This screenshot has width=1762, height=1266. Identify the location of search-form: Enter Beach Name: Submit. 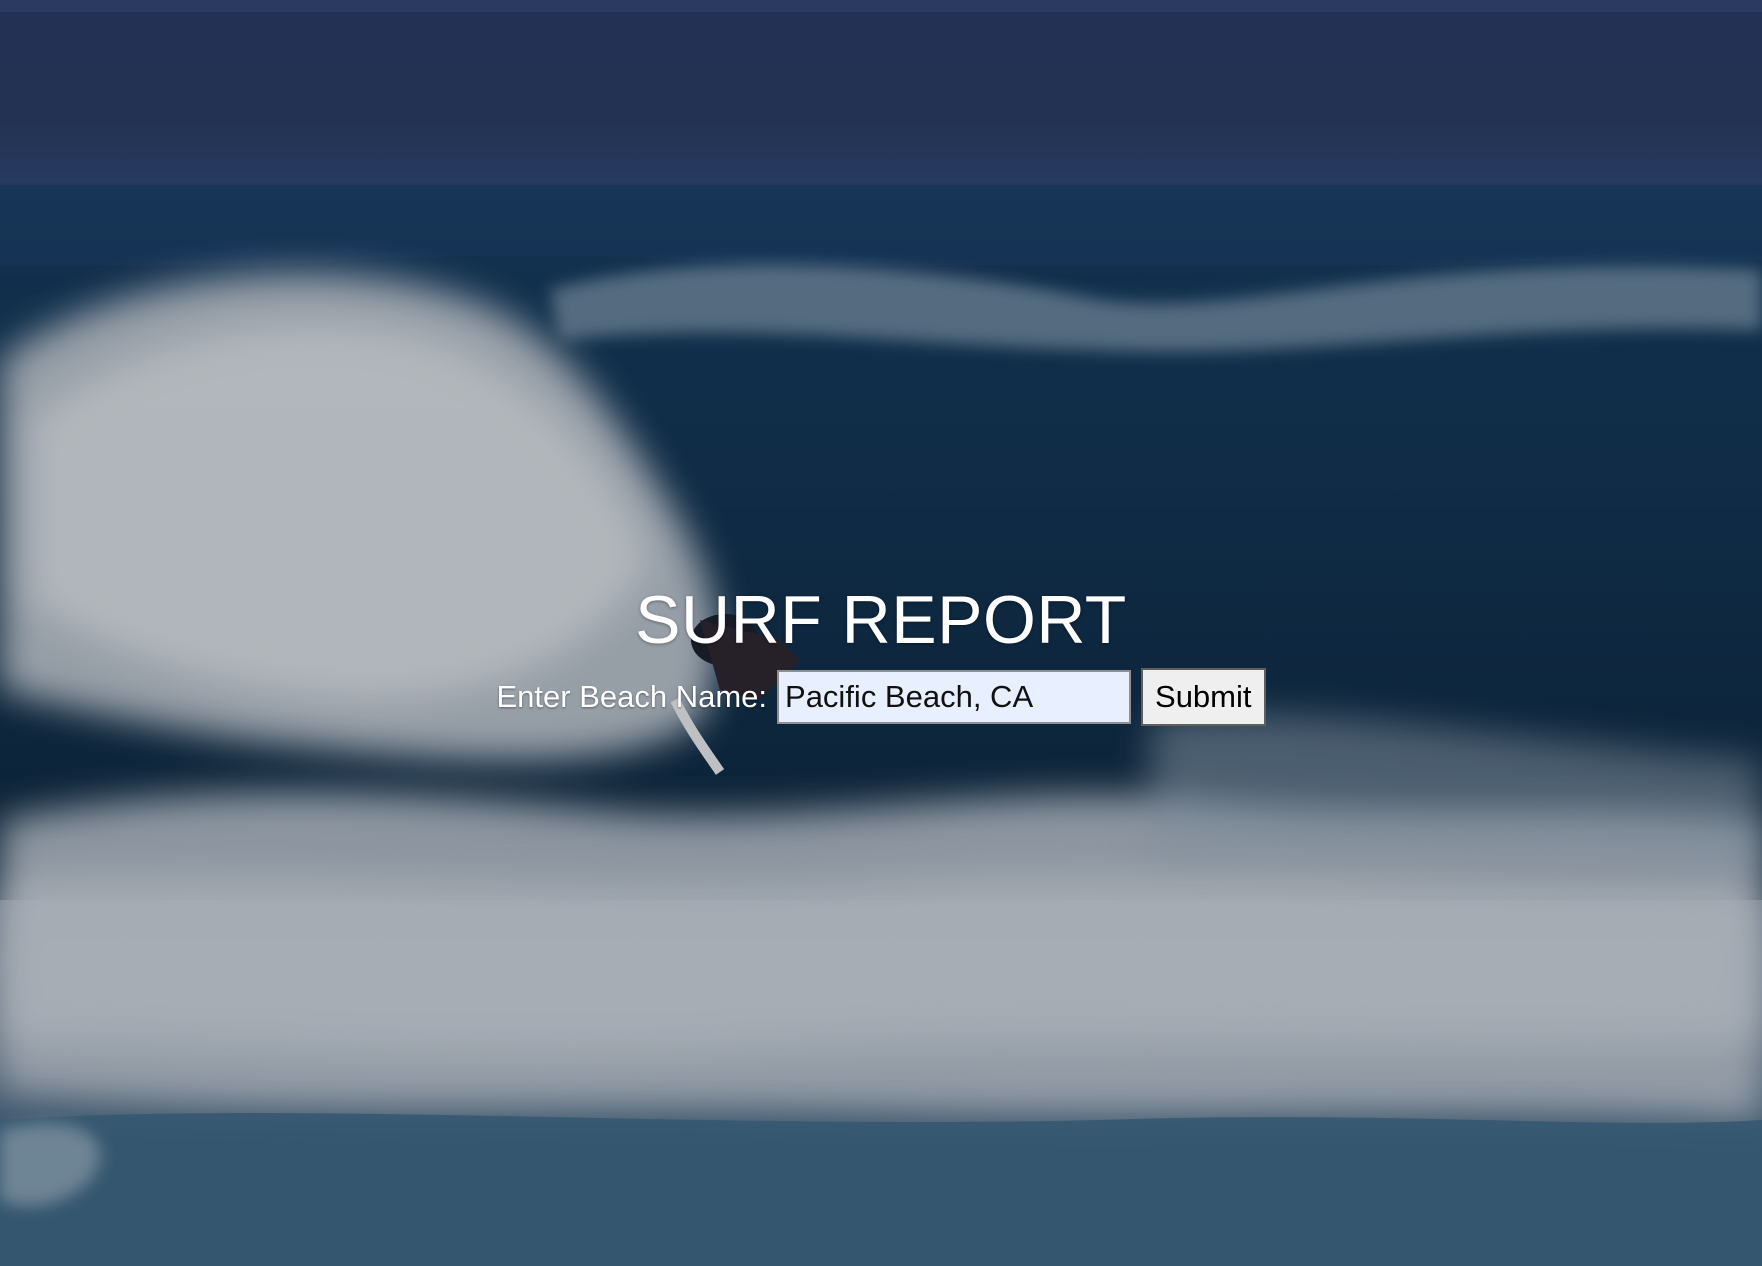
(881, 697).